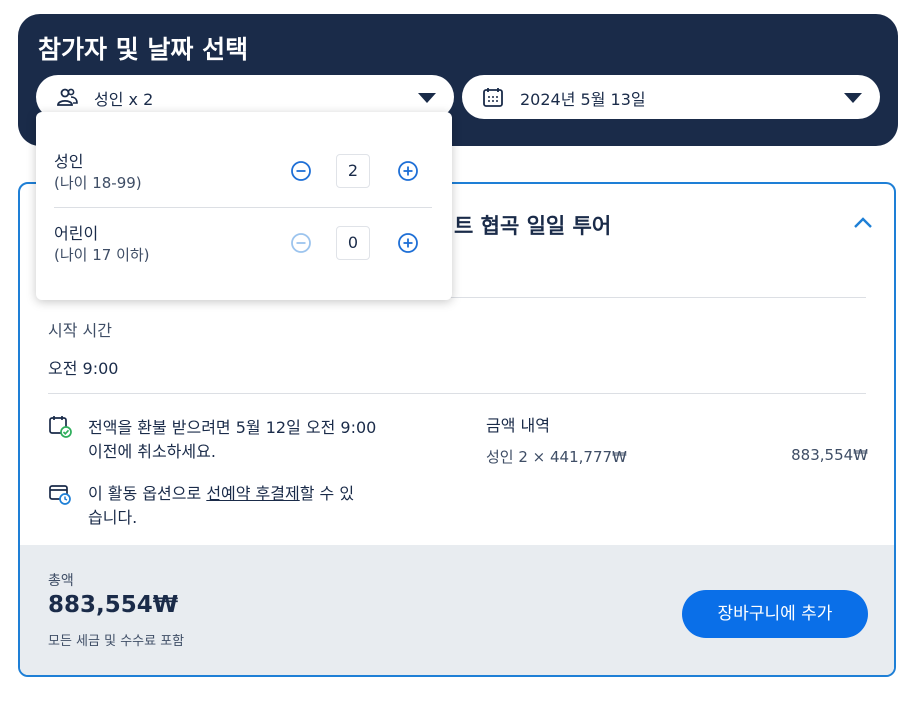 The width and height of the screenshot is (900, 703). What do you see at coordinates (113, 605) in the screenshot?
I see `total-price: 883,554₩` at bounding box center [113, 605].